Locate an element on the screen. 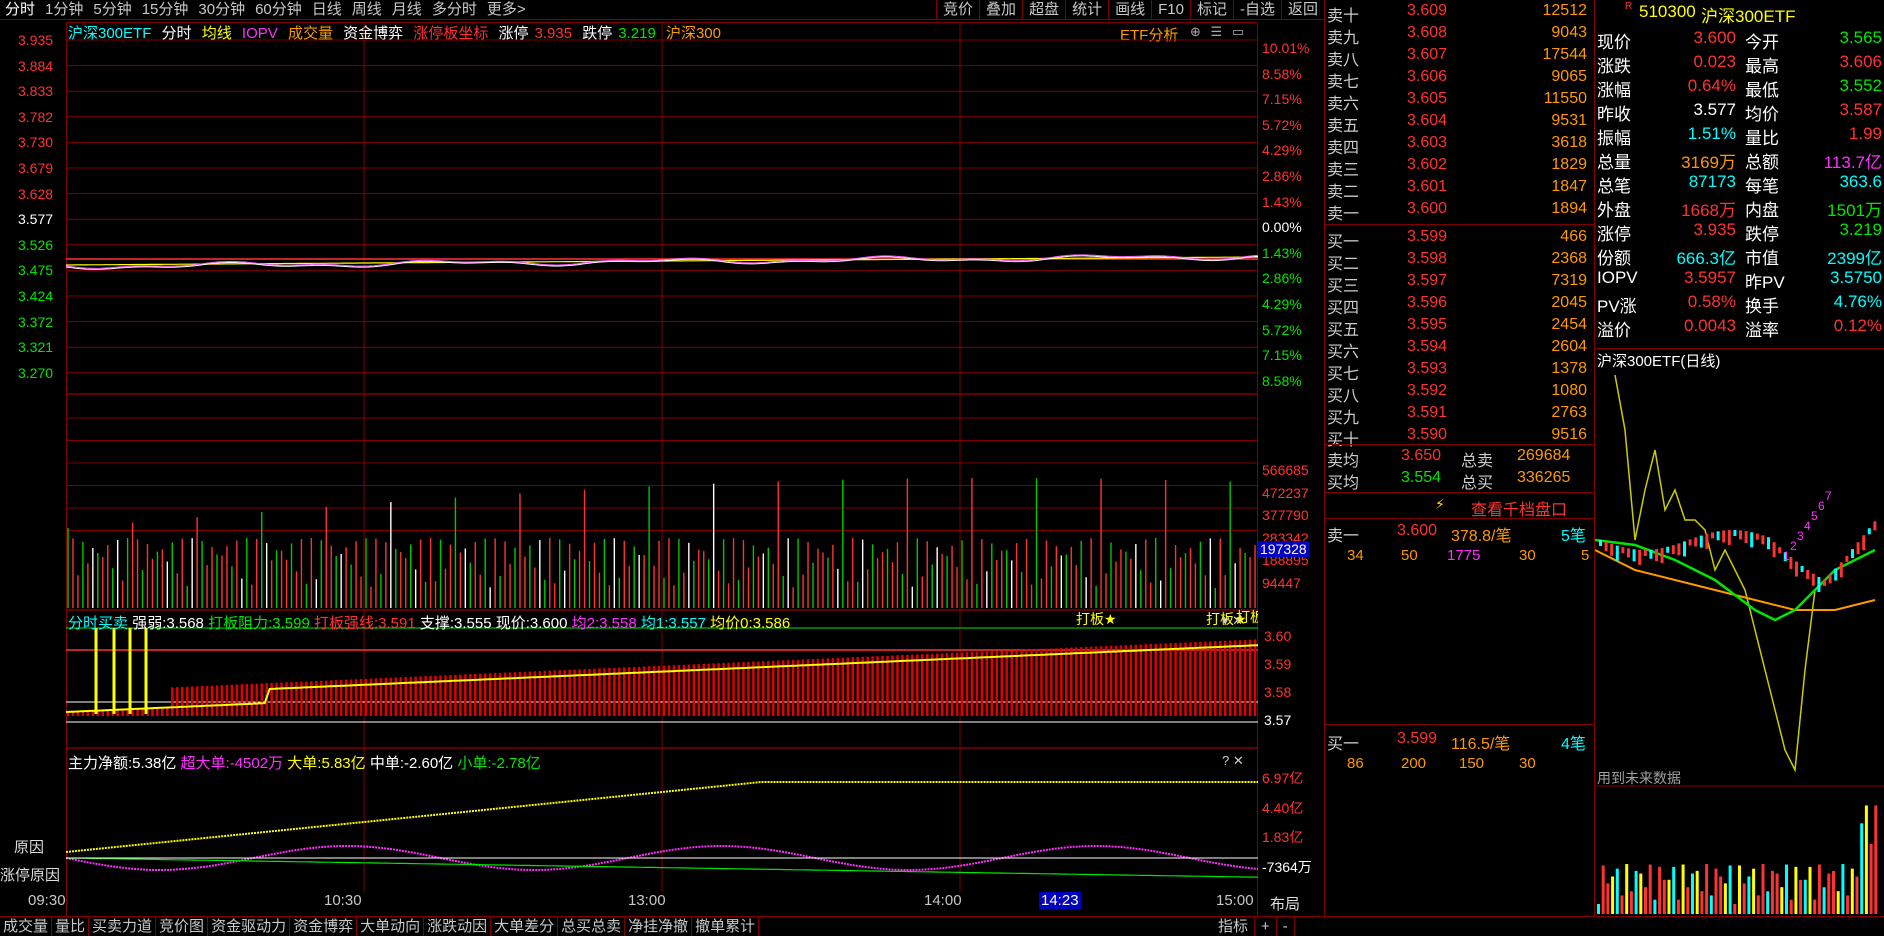  percent-tick: 4.29% is located at coordinates (1282, 304).